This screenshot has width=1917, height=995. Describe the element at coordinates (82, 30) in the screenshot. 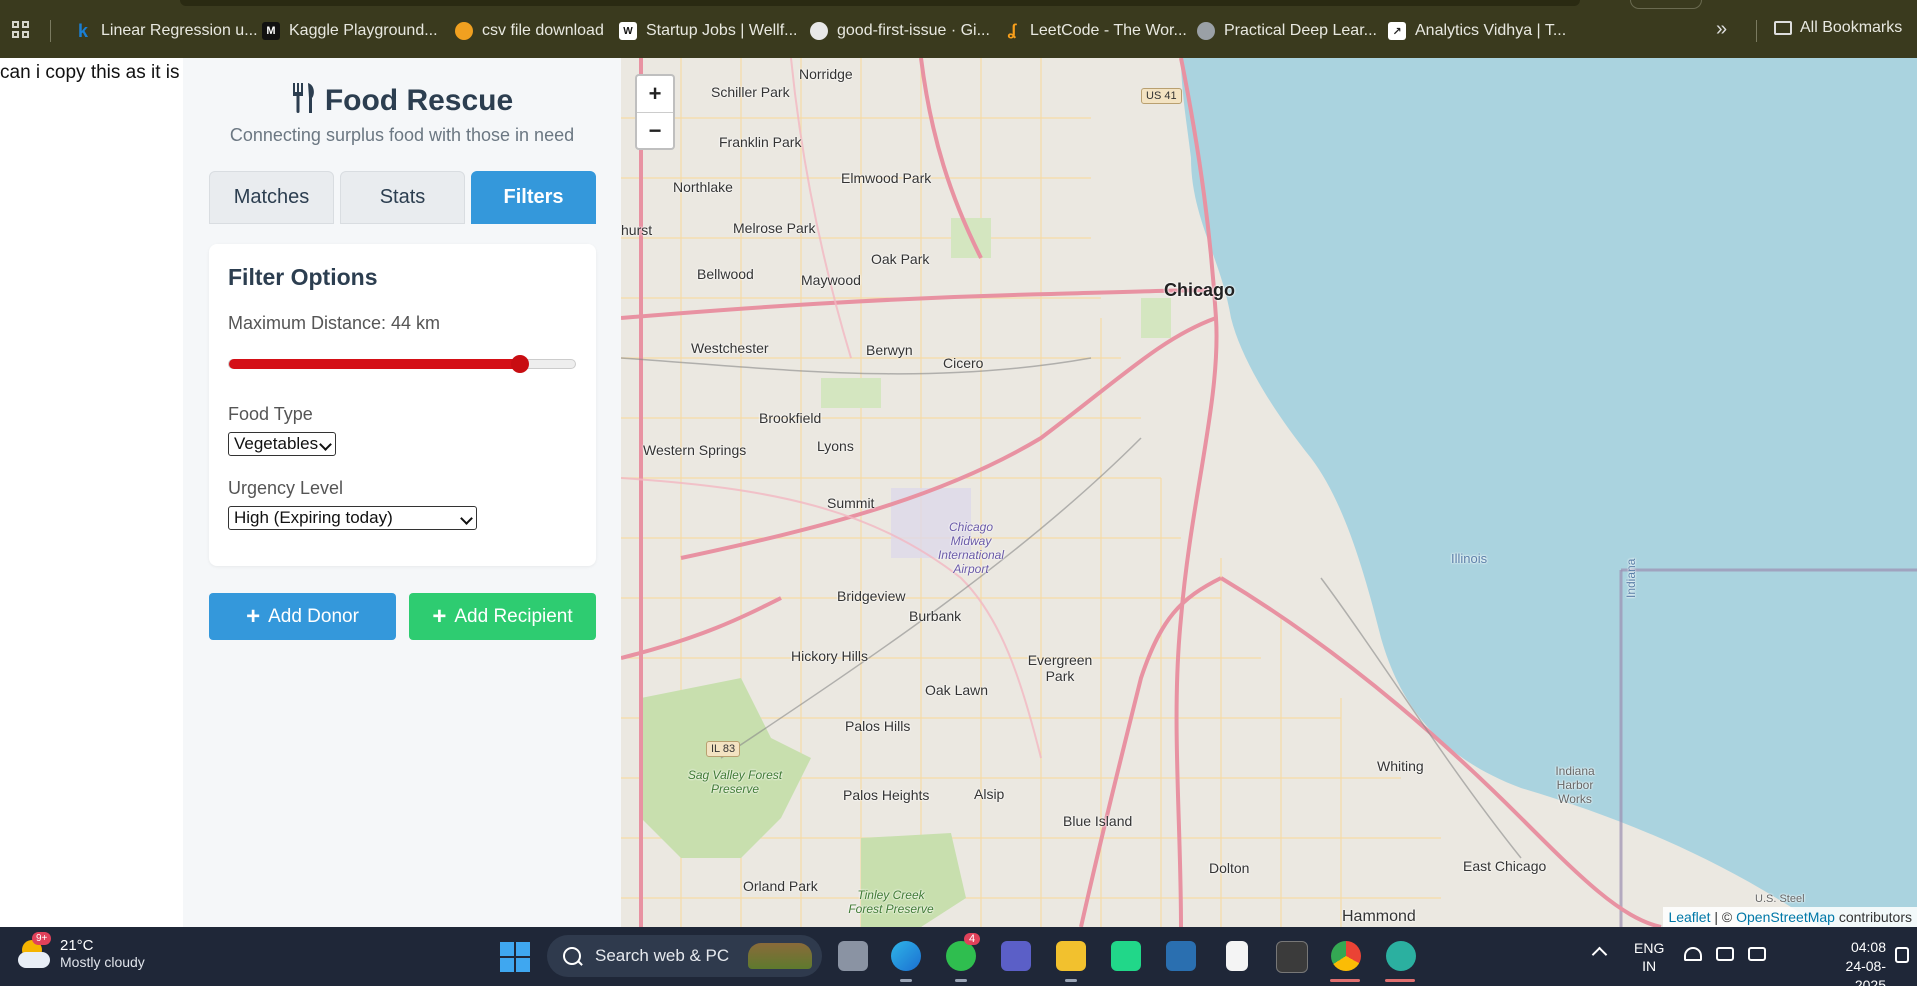

I see `kaggle-k-icon: k` at that location.